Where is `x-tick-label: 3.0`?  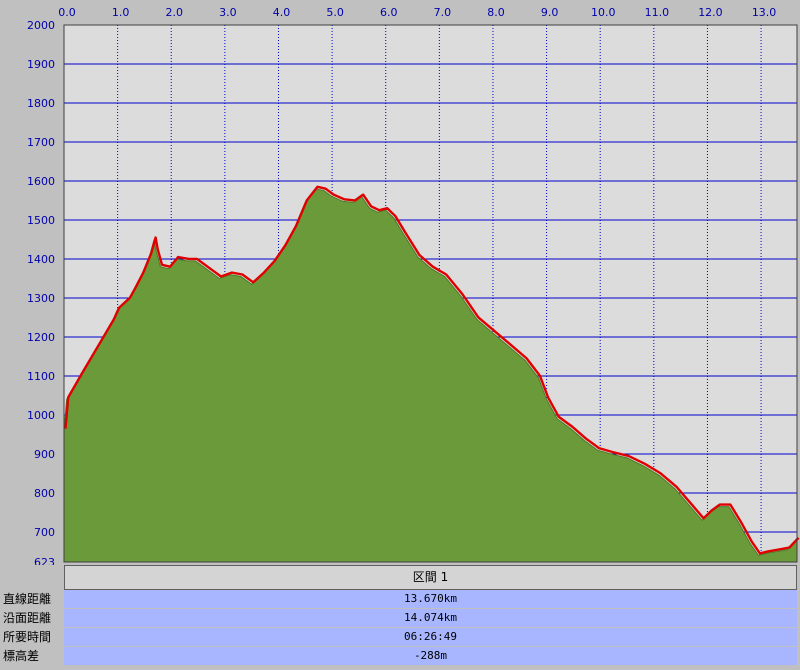
x-tick-label: 3.0 is located at coordinates (228, 12).